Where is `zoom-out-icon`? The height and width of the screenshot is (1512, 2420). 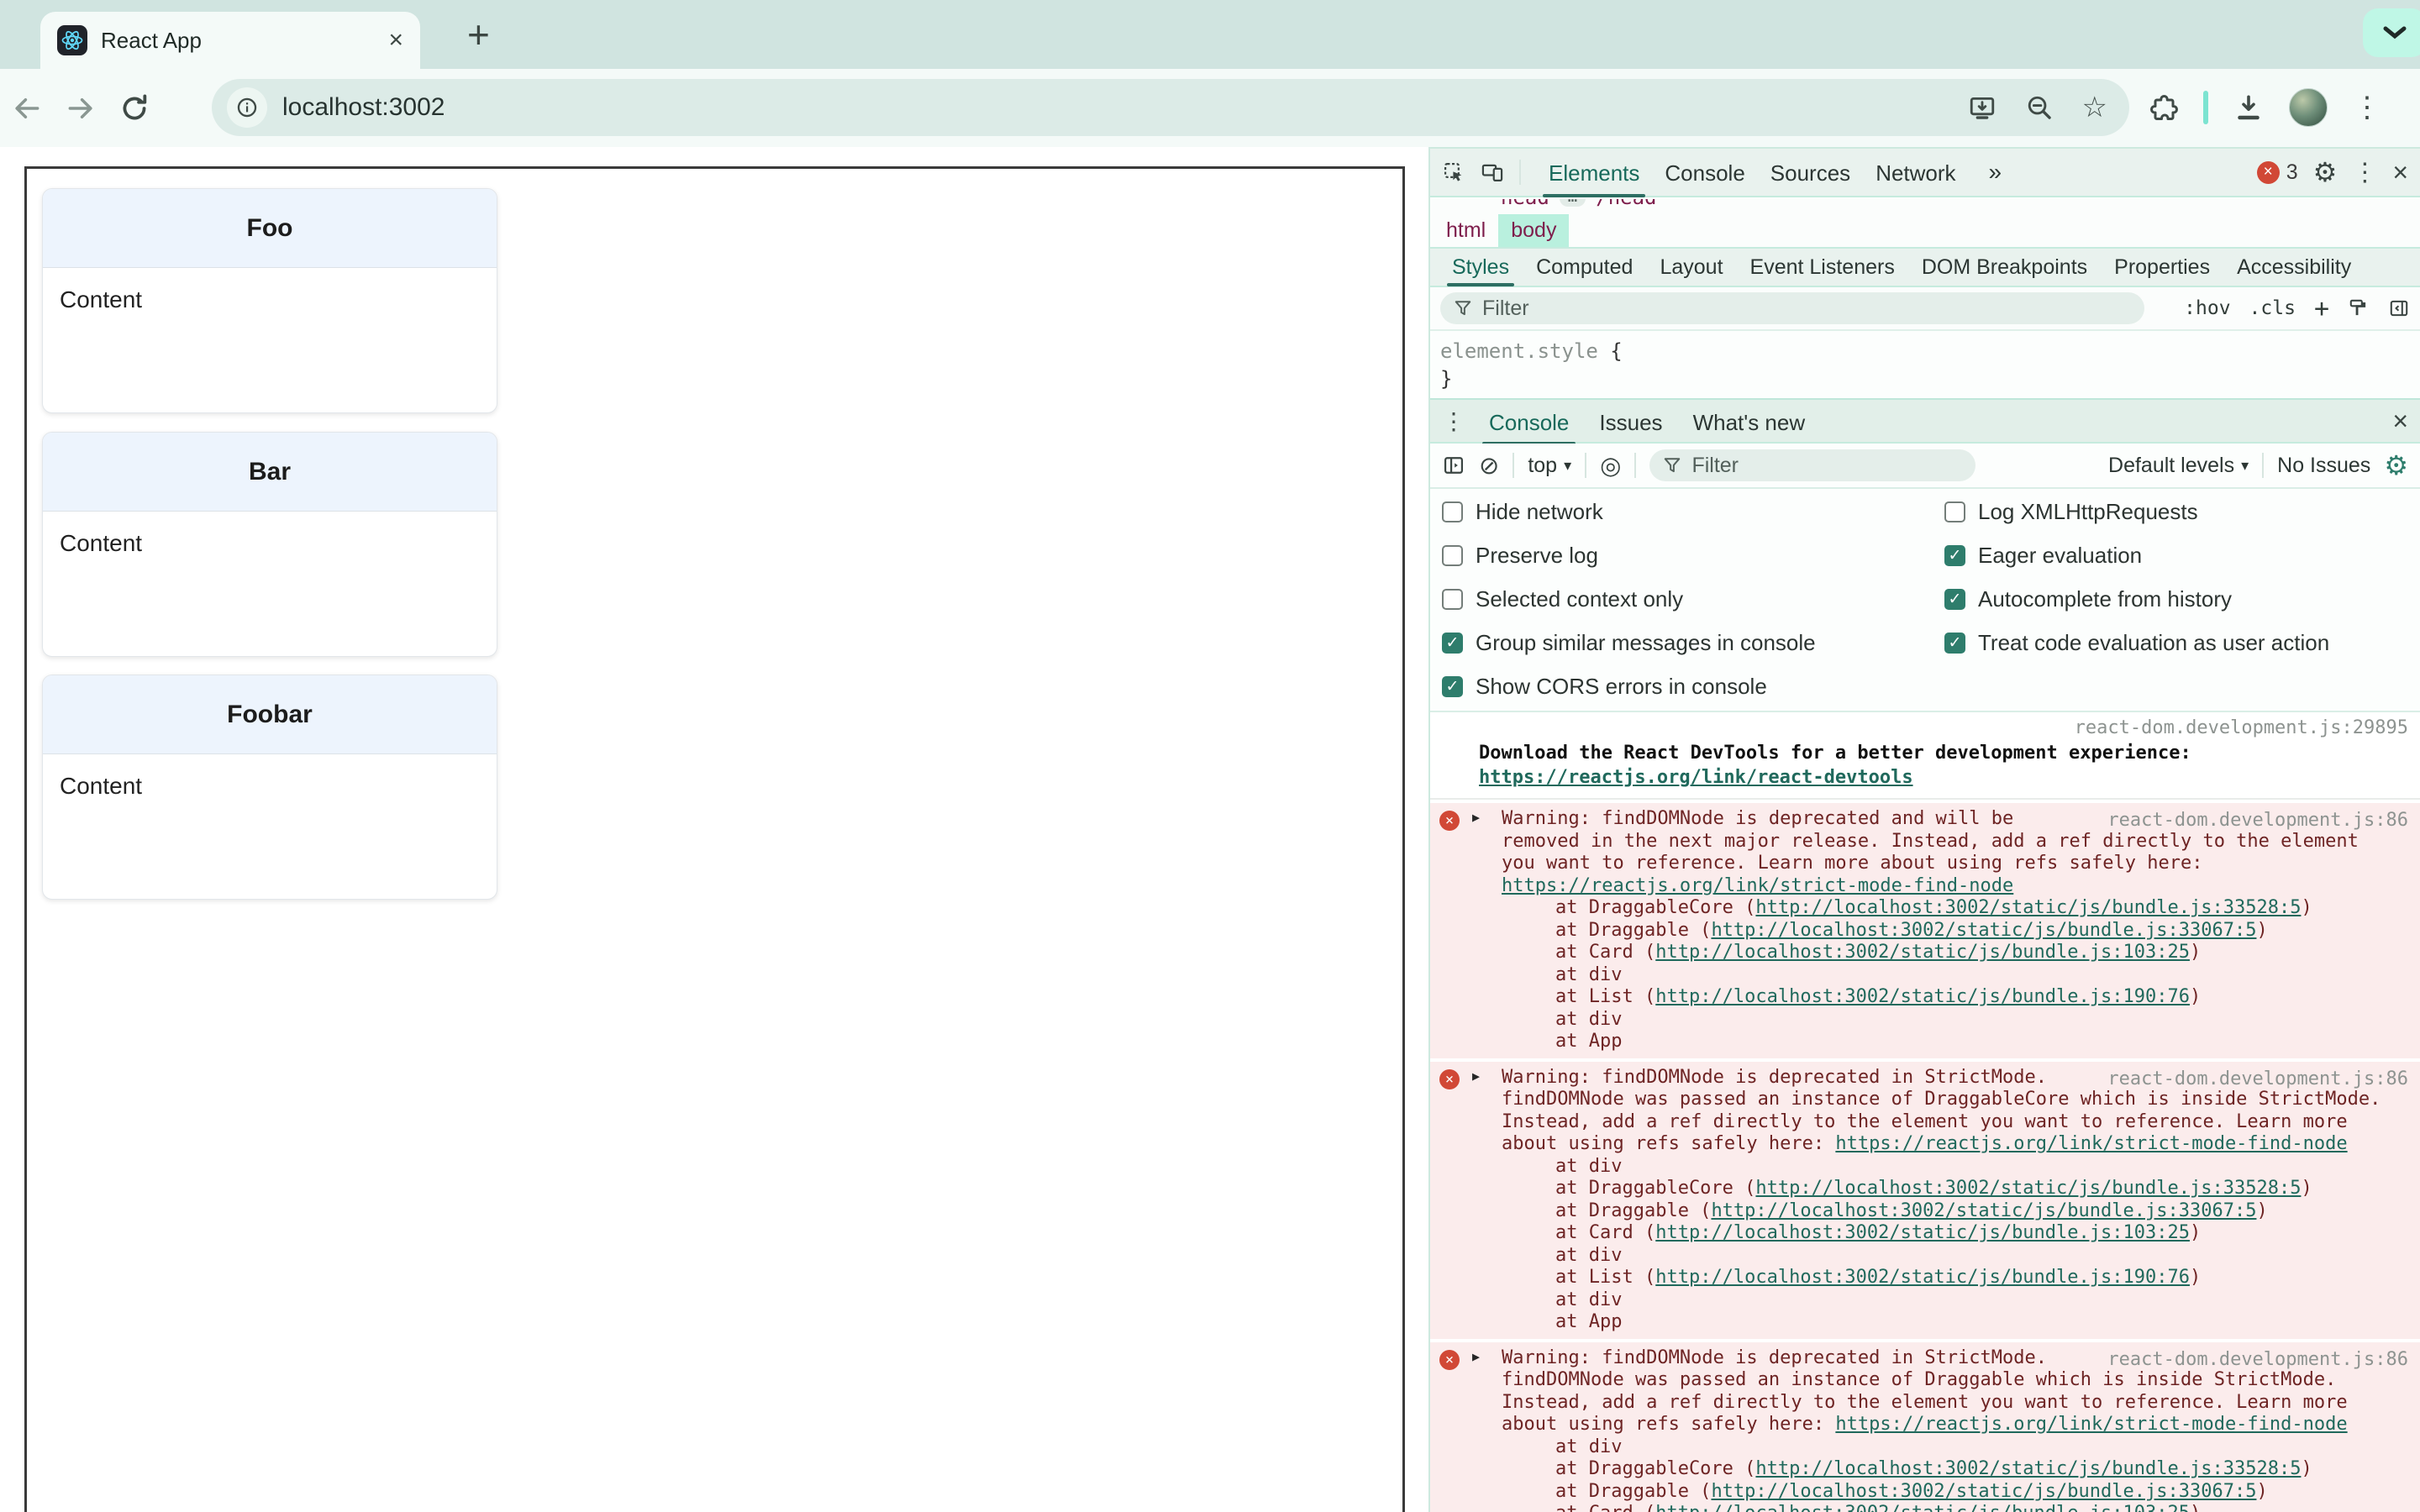
zoom-out-icon is located at coordinates (2040, 107).